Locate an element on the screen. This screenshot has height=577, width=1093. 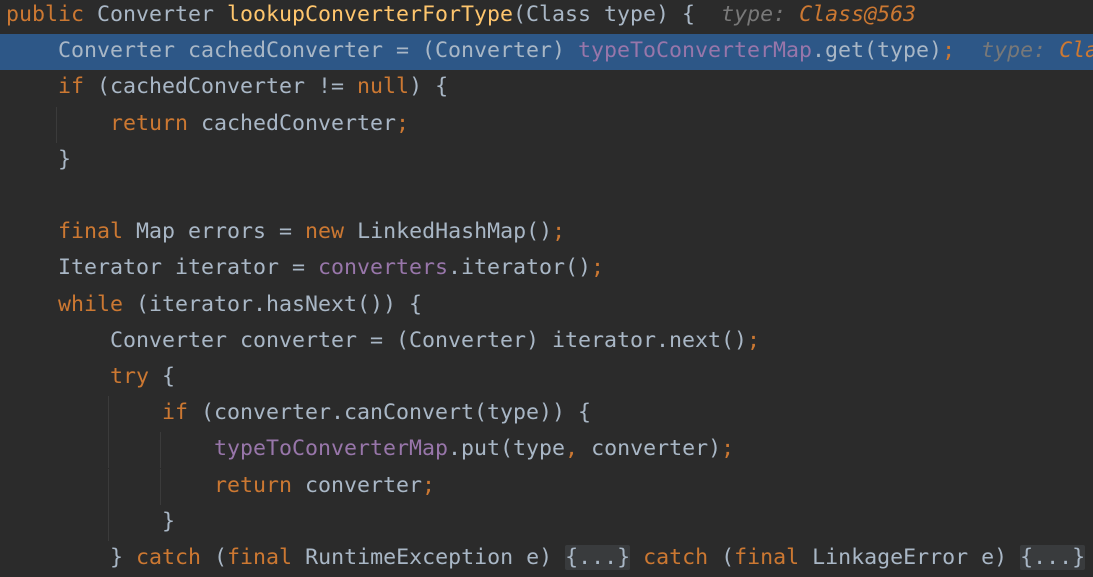
code-token: Converter cachedConverter = (Converter) is located at coordinates (292, 51).